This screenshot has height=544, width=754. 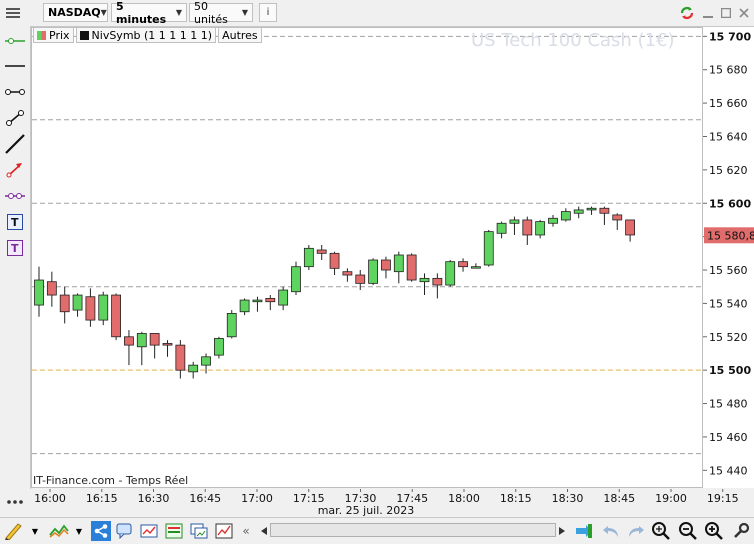 I want to click on zoom-in-icon, so click(x=714, y=531).